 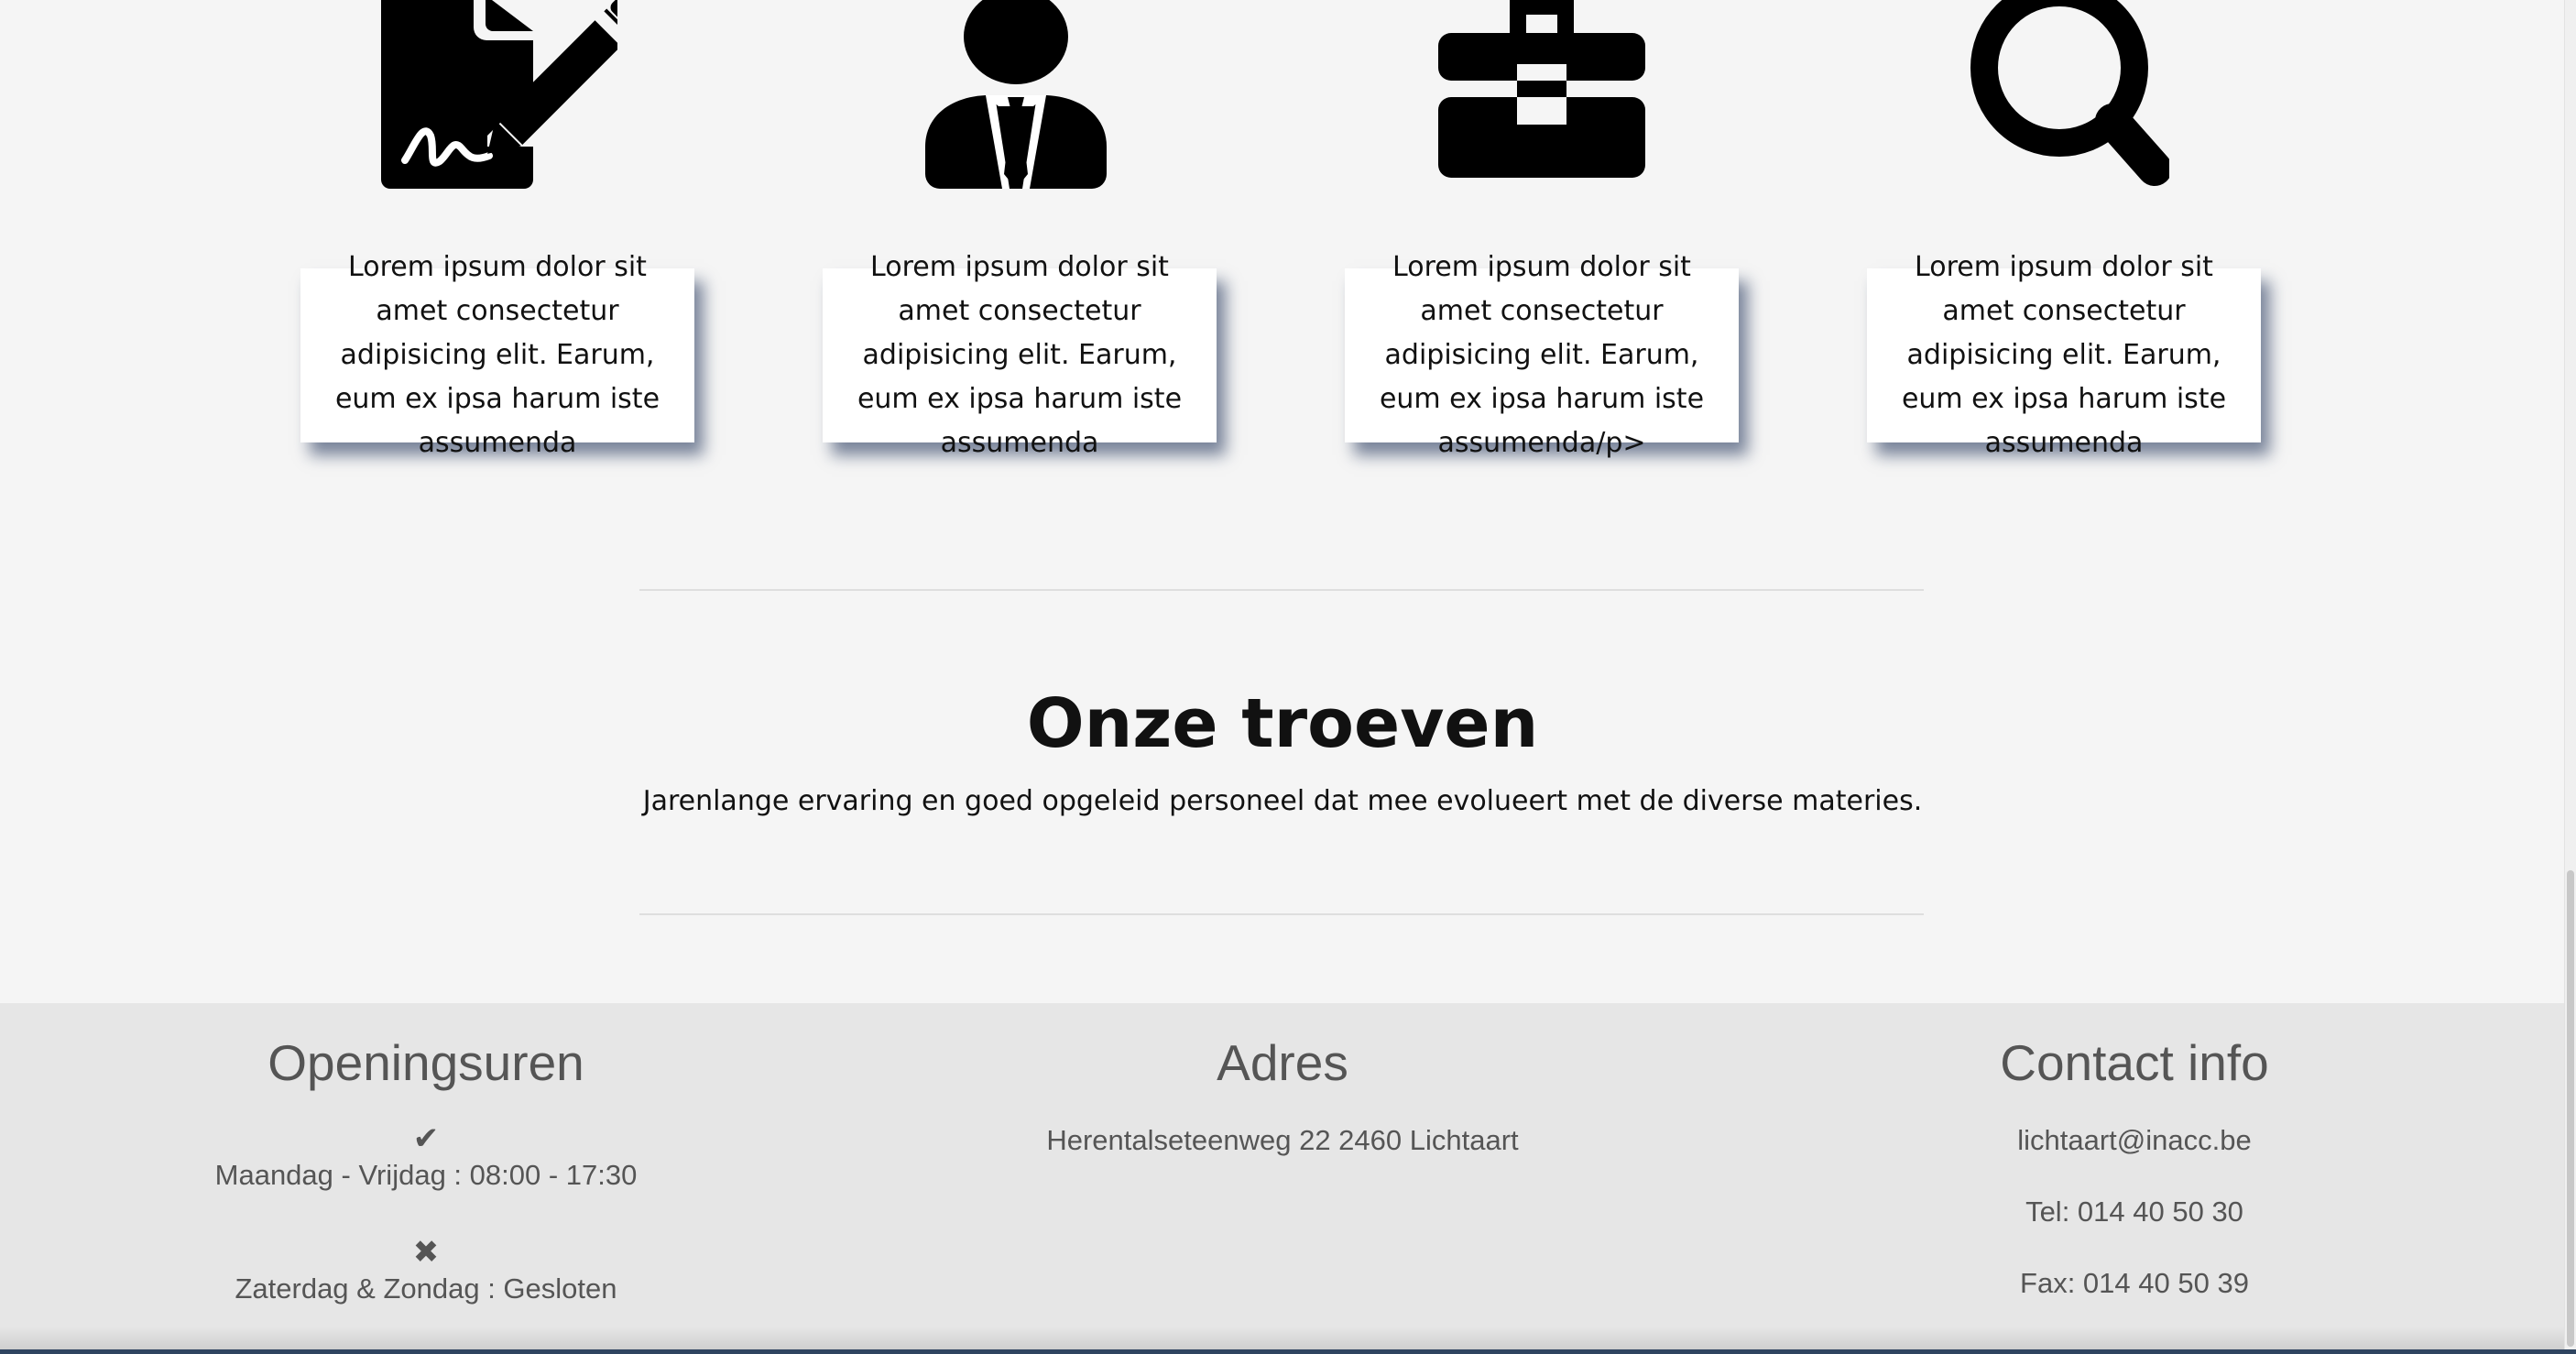 What do you see at coordinates (2135, 1283) in the screenshot?
I see `contact-fax-text: Fax: 014 40 50 39` at bounding box center [2135, 1283].